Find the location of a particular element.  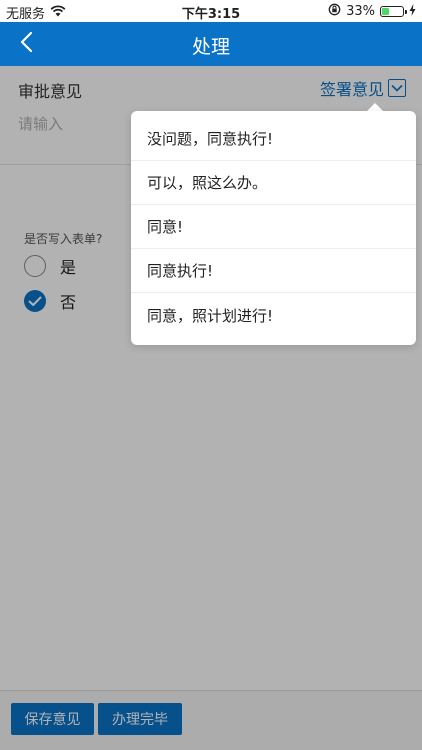

status-bar: 无服务 下午3:15 33% is located at coordinates (211, 11).